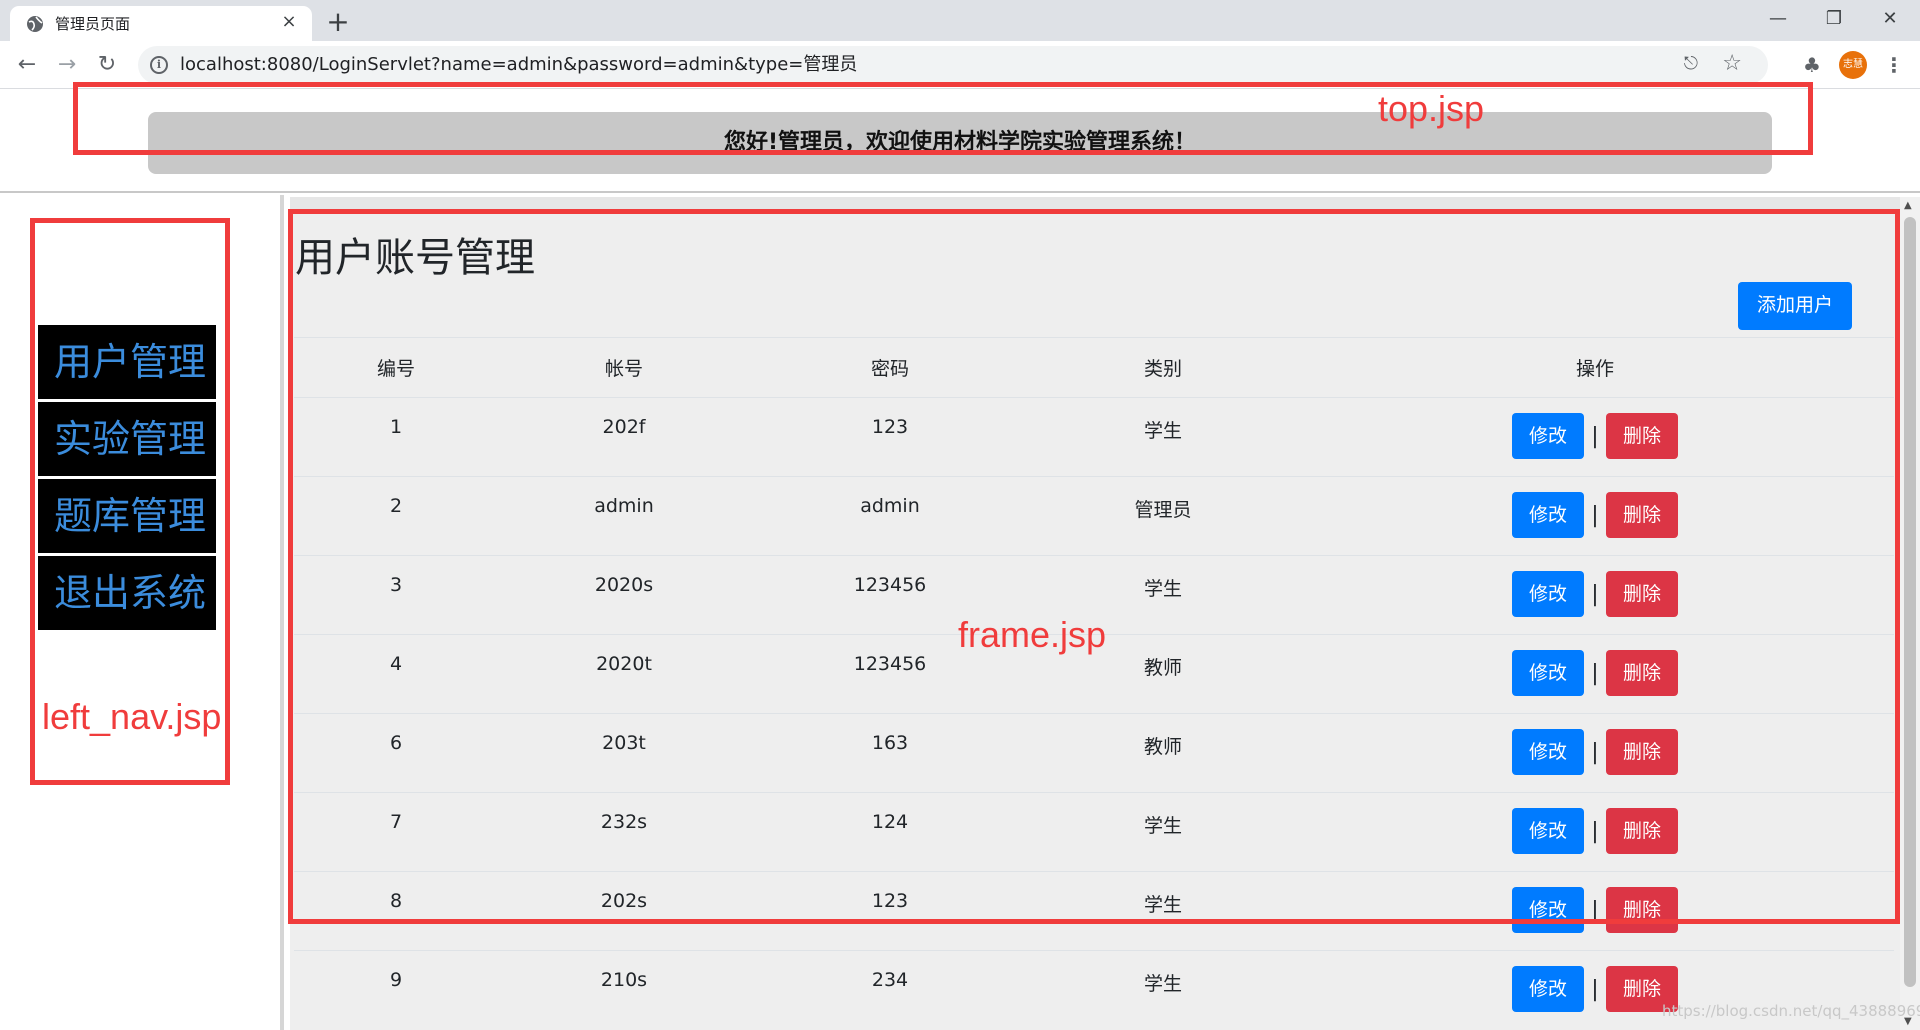 The image size is (1920, 1030). Describe the element at coordinates (67, 65) in the screenshot. I see `arrow-right-icon: →` at that location.